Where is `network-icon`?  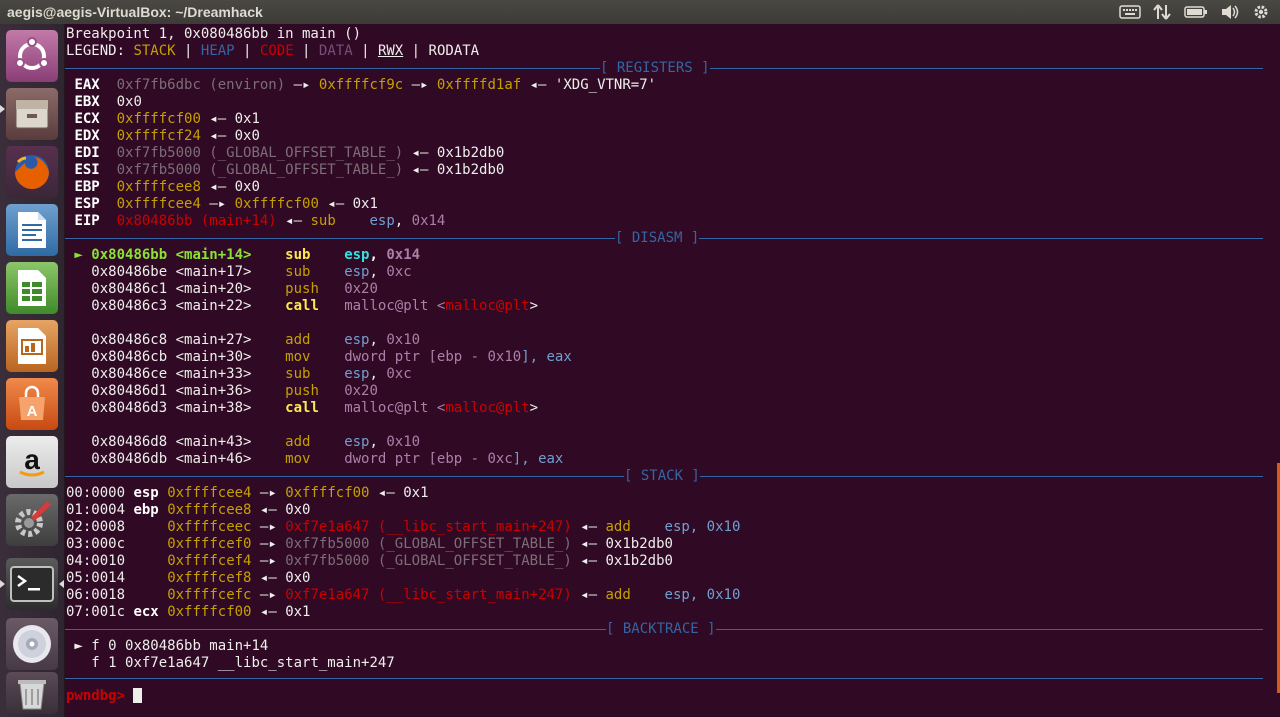 network-icon is located at coordinates (1162, 12).